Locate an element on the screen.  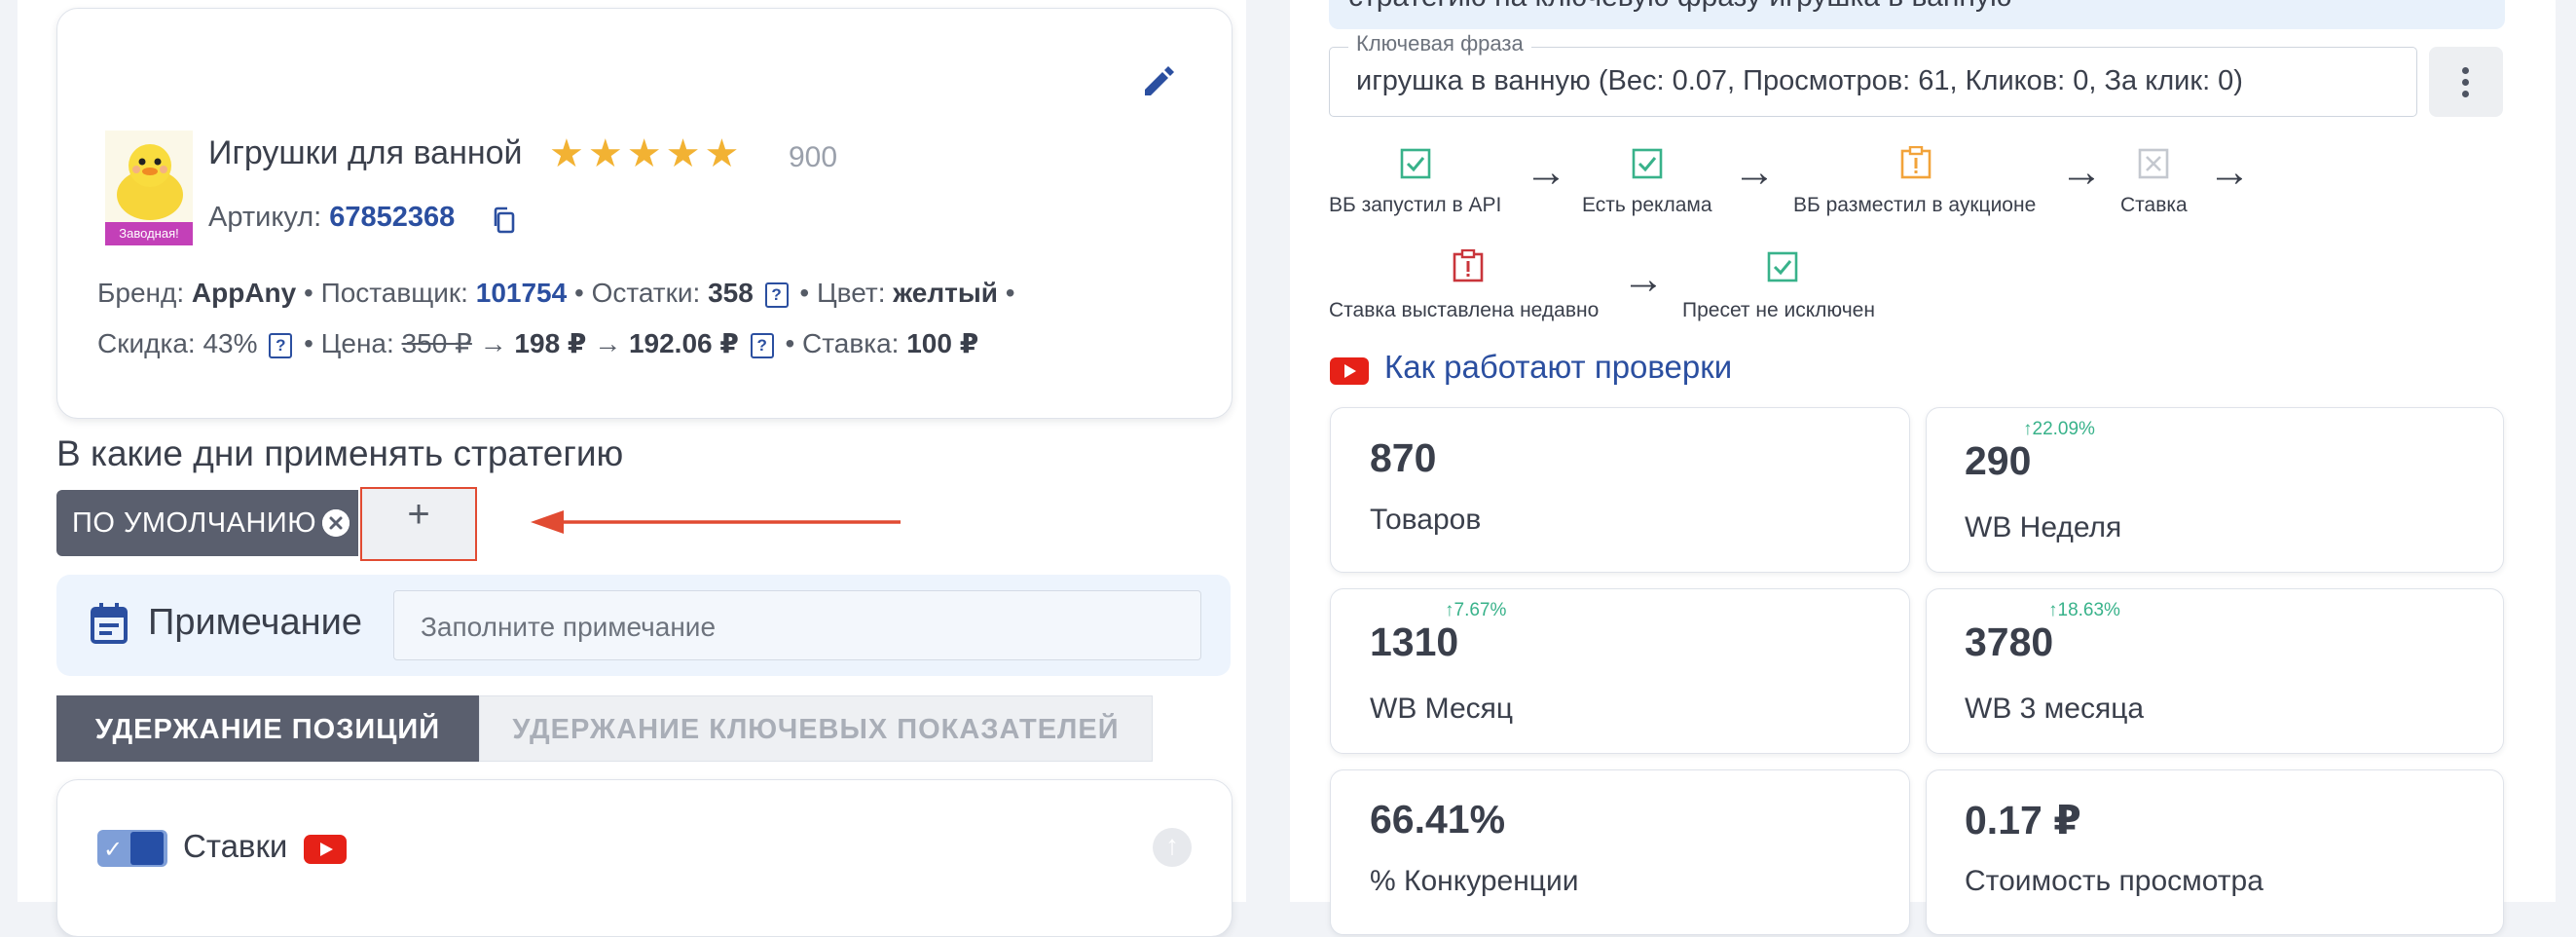
chip-close-icon is located at coordinates (336, 523).